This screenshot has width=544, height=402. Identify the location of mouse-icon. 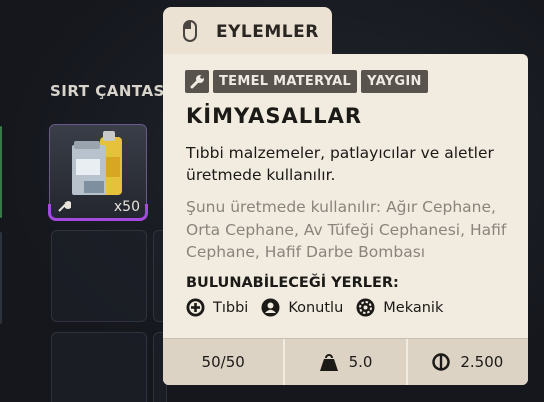
(190, 31).